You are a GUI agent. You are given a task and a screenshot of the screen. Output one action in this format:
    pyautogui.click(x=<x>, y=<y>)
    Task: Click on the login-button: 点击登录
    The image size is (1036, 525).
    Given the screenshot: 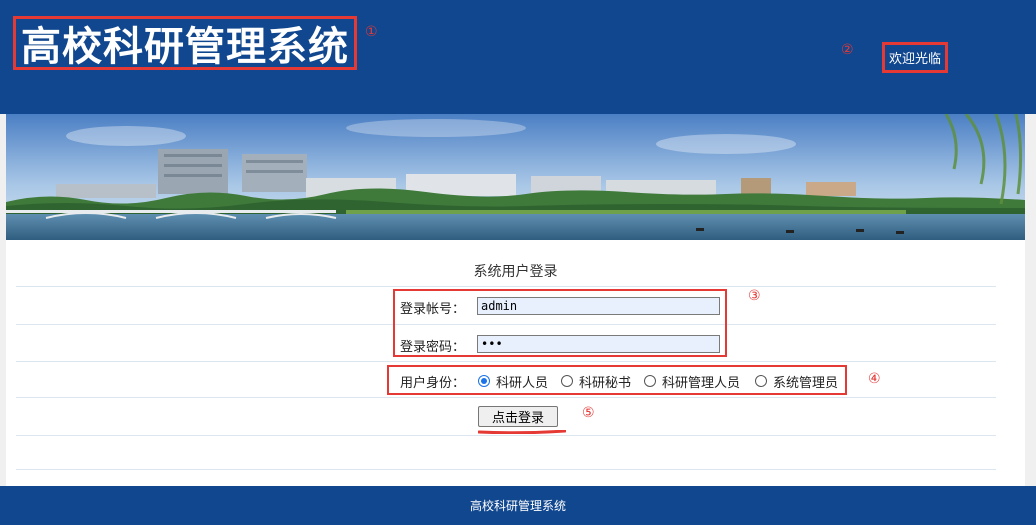 What is the action you would take?
    pyautogui.click(x=518, y=416)
    